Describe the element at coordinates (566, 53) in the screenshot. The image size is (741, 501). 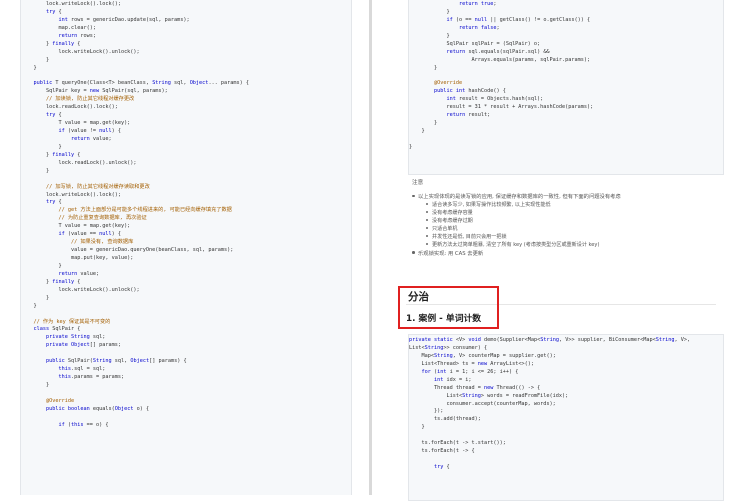
I see `code-line: return sql.equals(sqlPair.sql) &&` at that location.